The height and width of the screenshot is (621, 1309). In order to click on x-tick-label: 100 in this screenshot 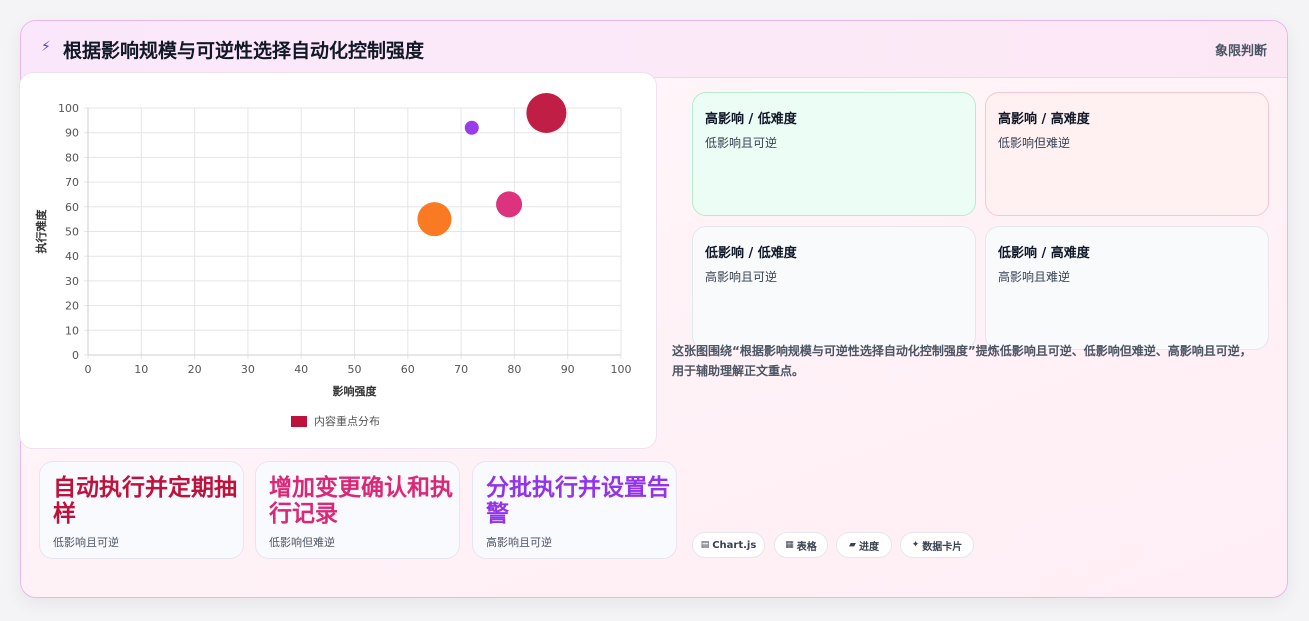, I will do `click(621, 369)`.